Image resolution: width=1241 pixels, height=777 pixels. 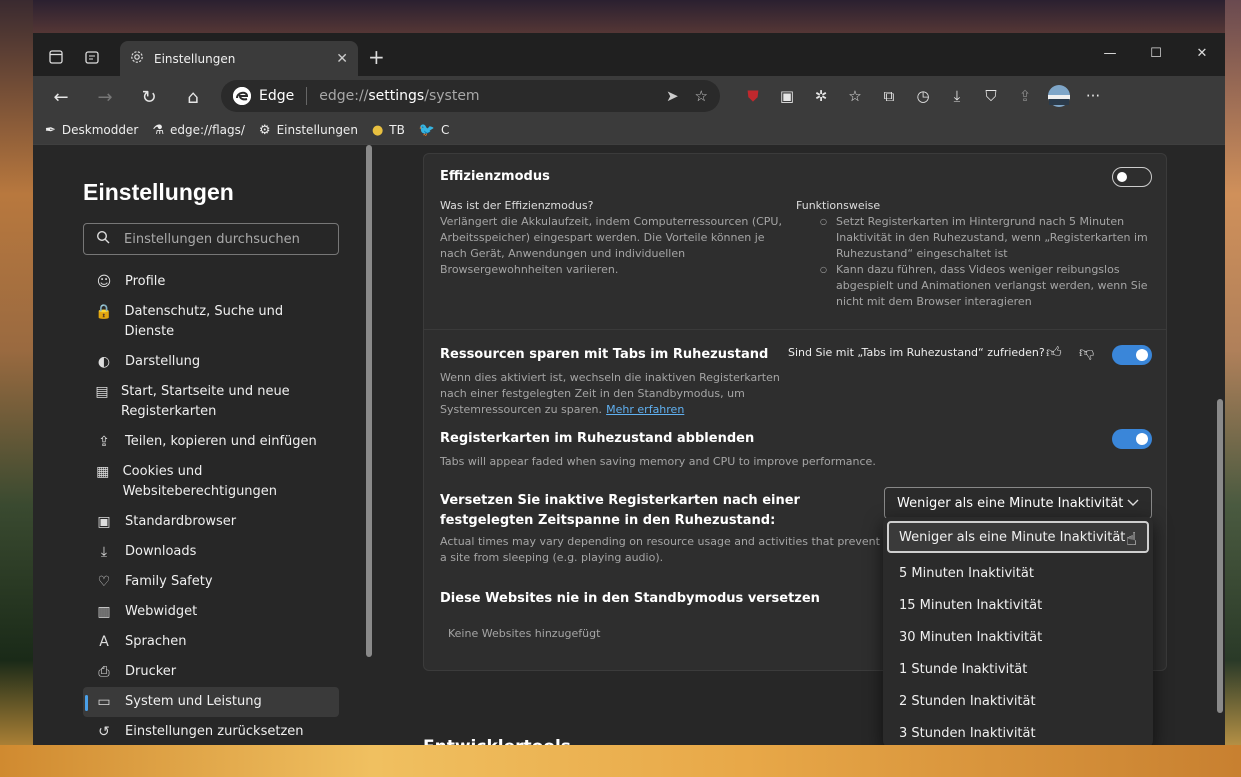 What do you see at coordinates (169, 581) in the screenshot?
I see `sidebar-item-label: Family Safety` at bounding box center [169, 581].